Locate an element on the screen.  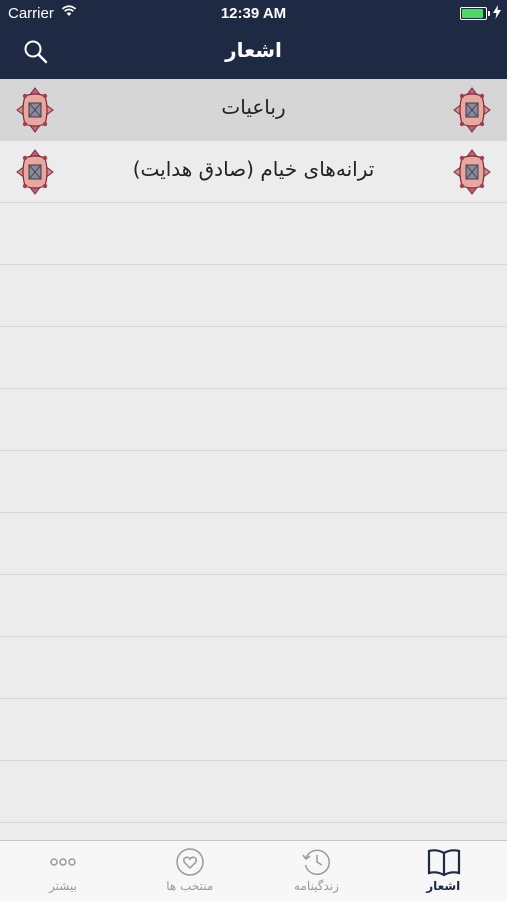
battery-icon is located at coordinates (475, 13).